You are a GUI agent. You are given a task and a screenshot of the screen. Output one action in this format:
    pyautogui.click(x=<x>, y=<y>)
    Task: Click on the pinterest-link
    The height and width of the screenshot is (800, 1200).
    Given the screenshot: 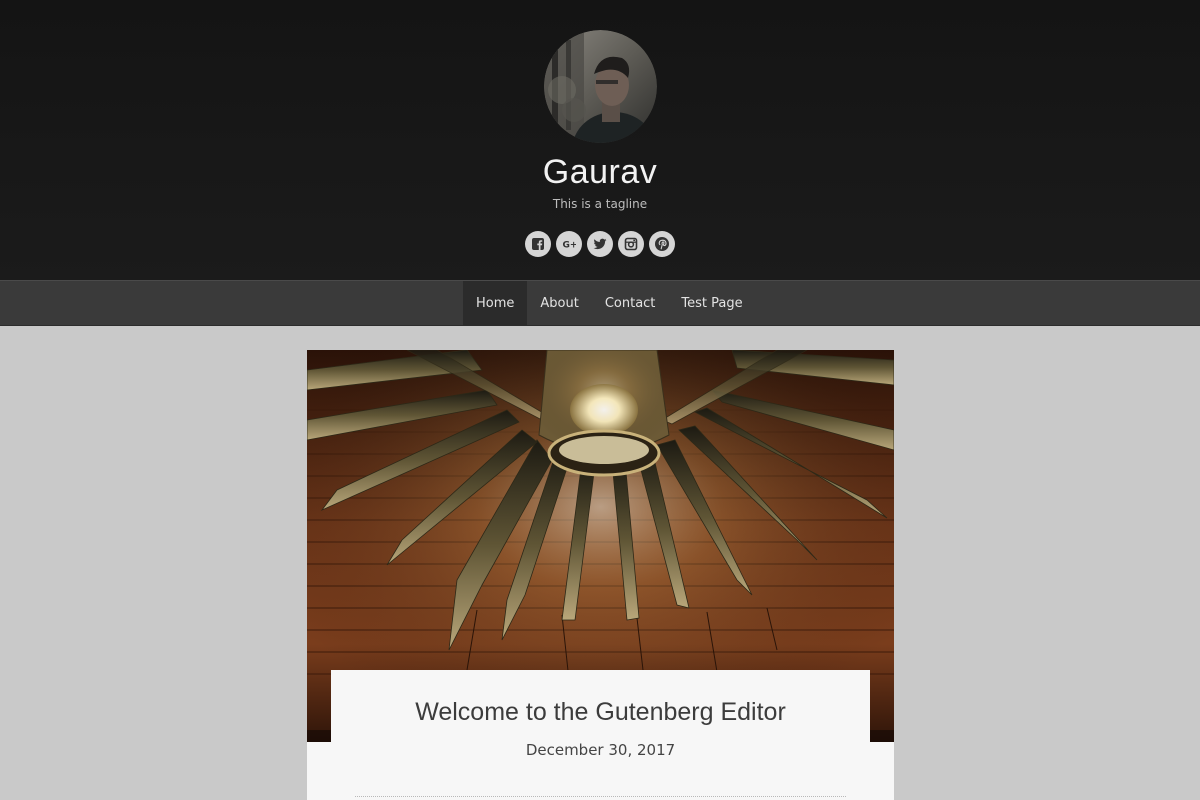 What is the action you would take?
    pyautogui.click(x=662, y=244)
    